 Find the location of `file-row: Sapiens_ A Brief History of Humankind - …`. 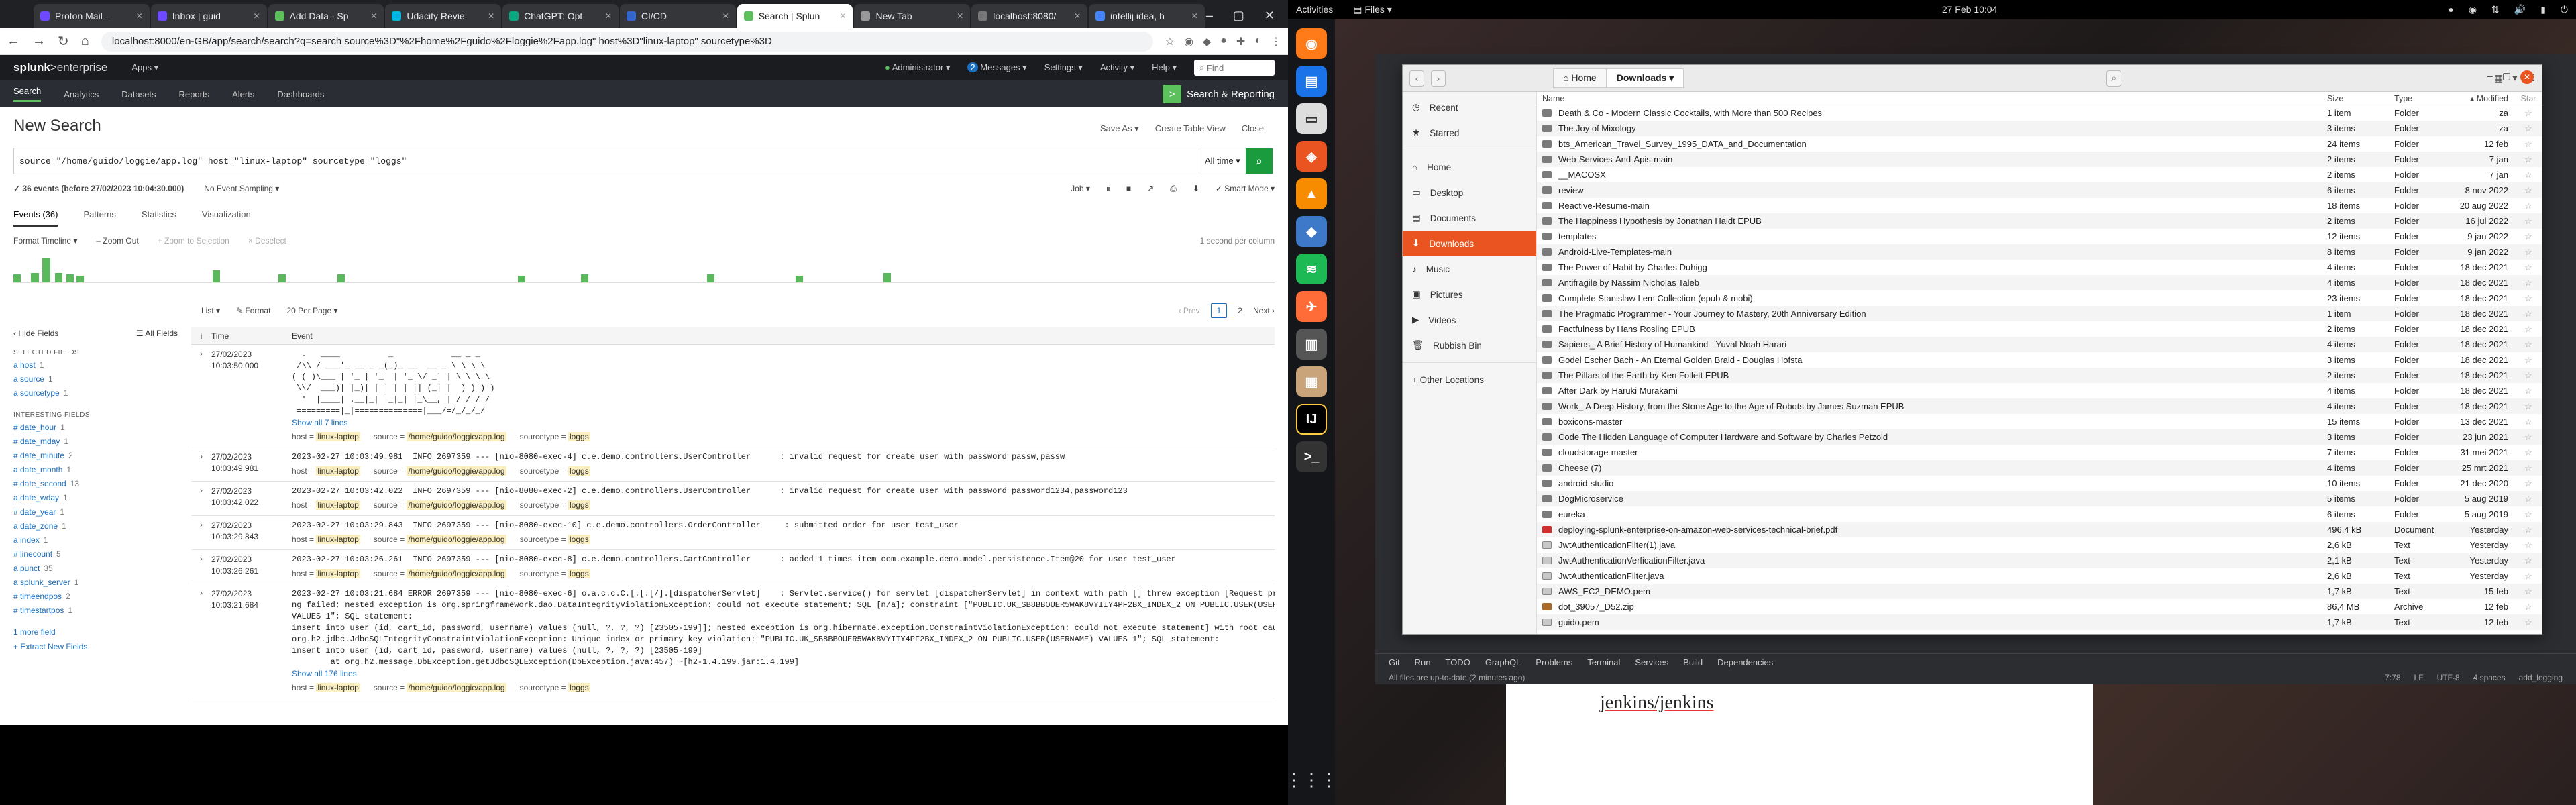

file-row: Sapiens_ A Brief History of Humankind - … is located at coordinates (2039, 344).